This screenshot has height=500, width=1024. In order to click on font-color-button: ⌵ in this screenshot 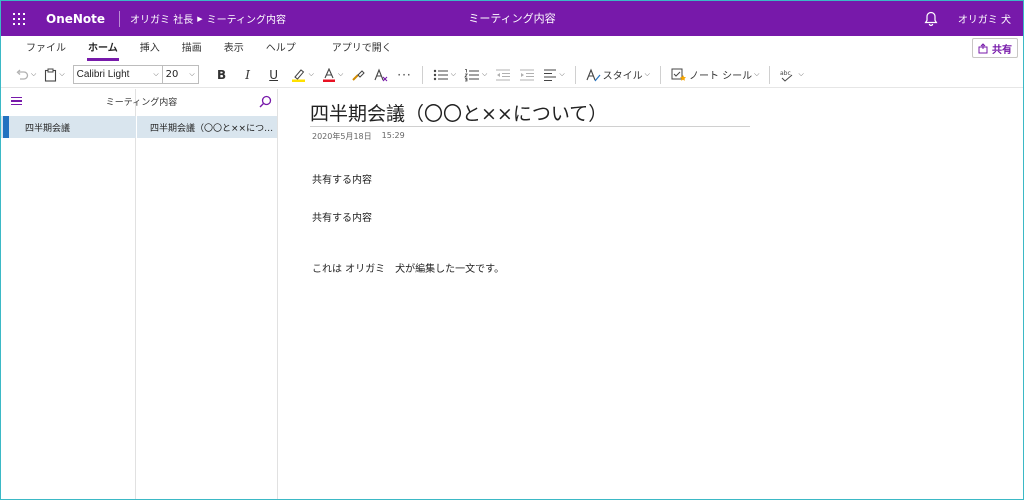, I will do `click(332, 75)`.